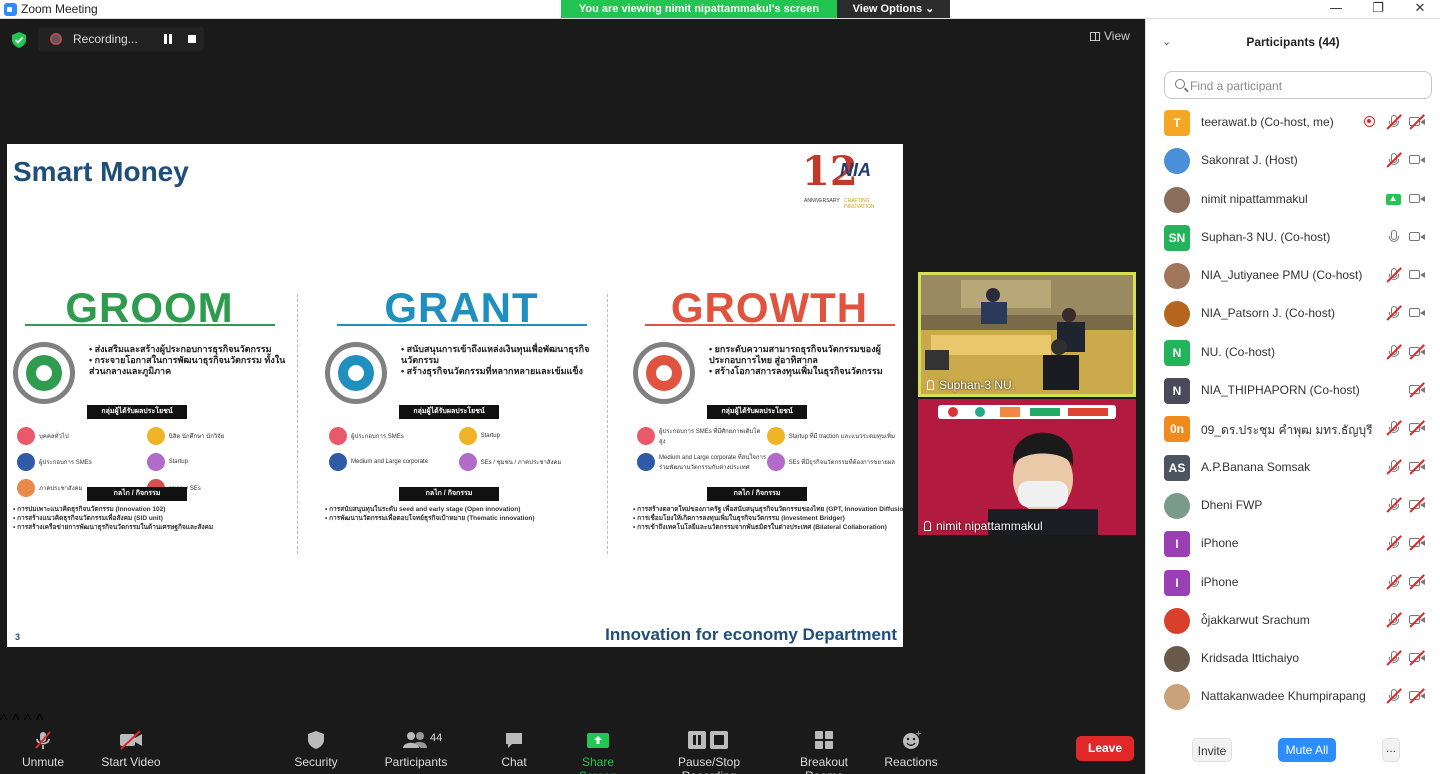 The height and width of the screenshot is (774, 1440). I want to click on participant-row: NIA_Patsorn J. (Co-host), so click(1293, 314).